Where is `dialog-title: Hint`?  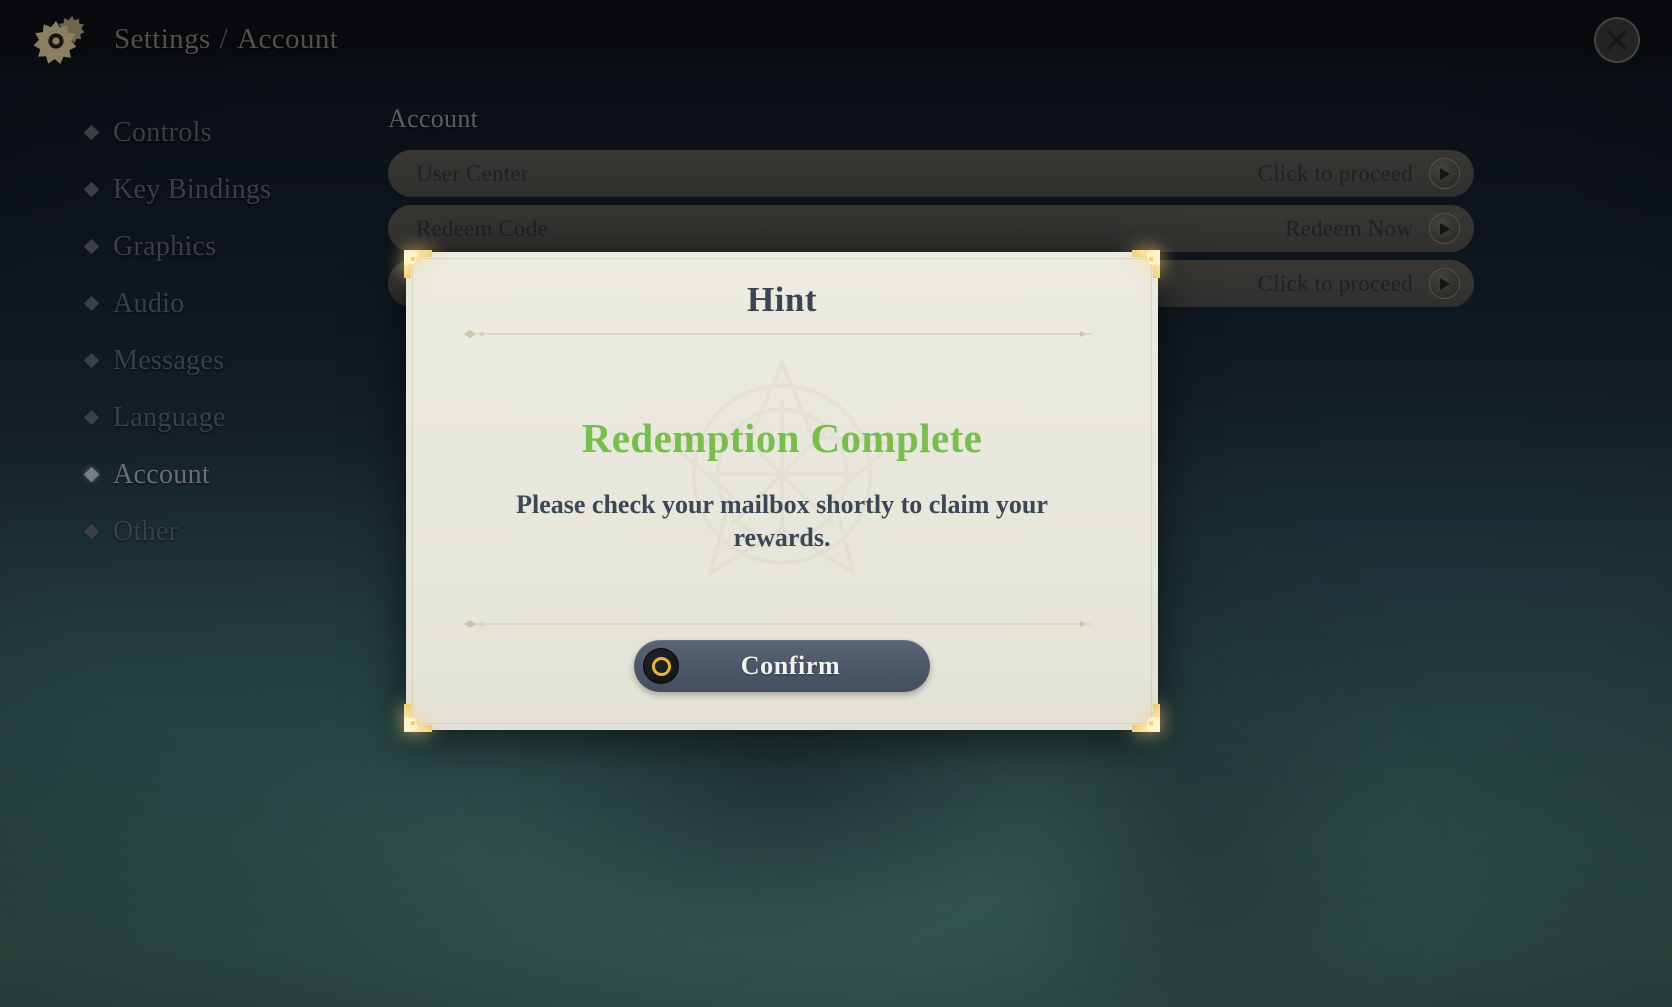 dialog-title: Hint is located at coordinates (782, 299).